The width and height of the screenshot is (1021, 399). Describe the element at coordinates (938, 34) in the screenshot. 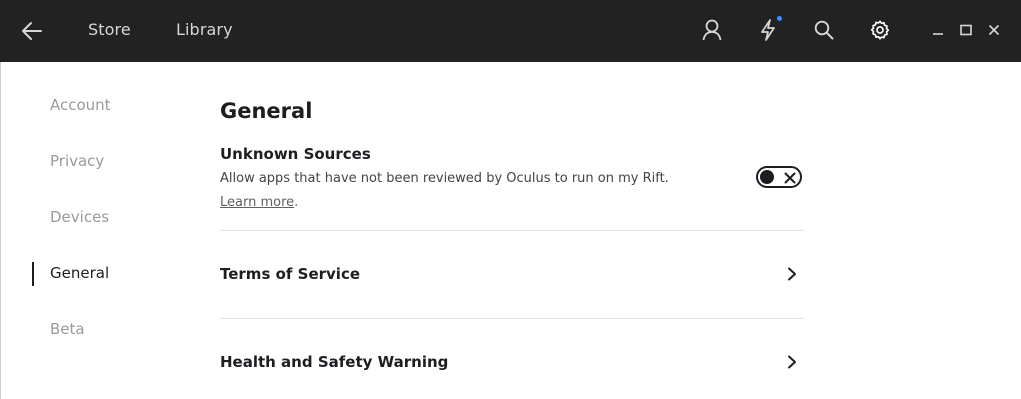

I see `minimize-icon` at that location.